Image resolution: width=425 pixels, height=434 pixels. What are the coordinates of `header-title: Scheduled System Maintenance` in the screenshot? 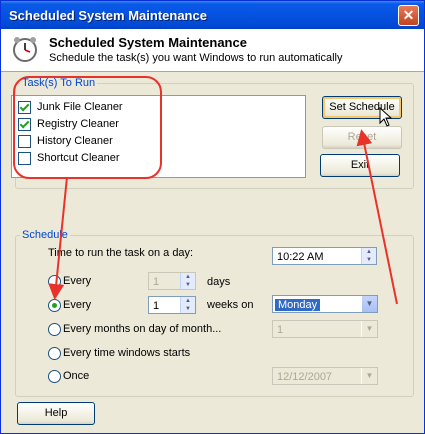 It's located at (148, 42).